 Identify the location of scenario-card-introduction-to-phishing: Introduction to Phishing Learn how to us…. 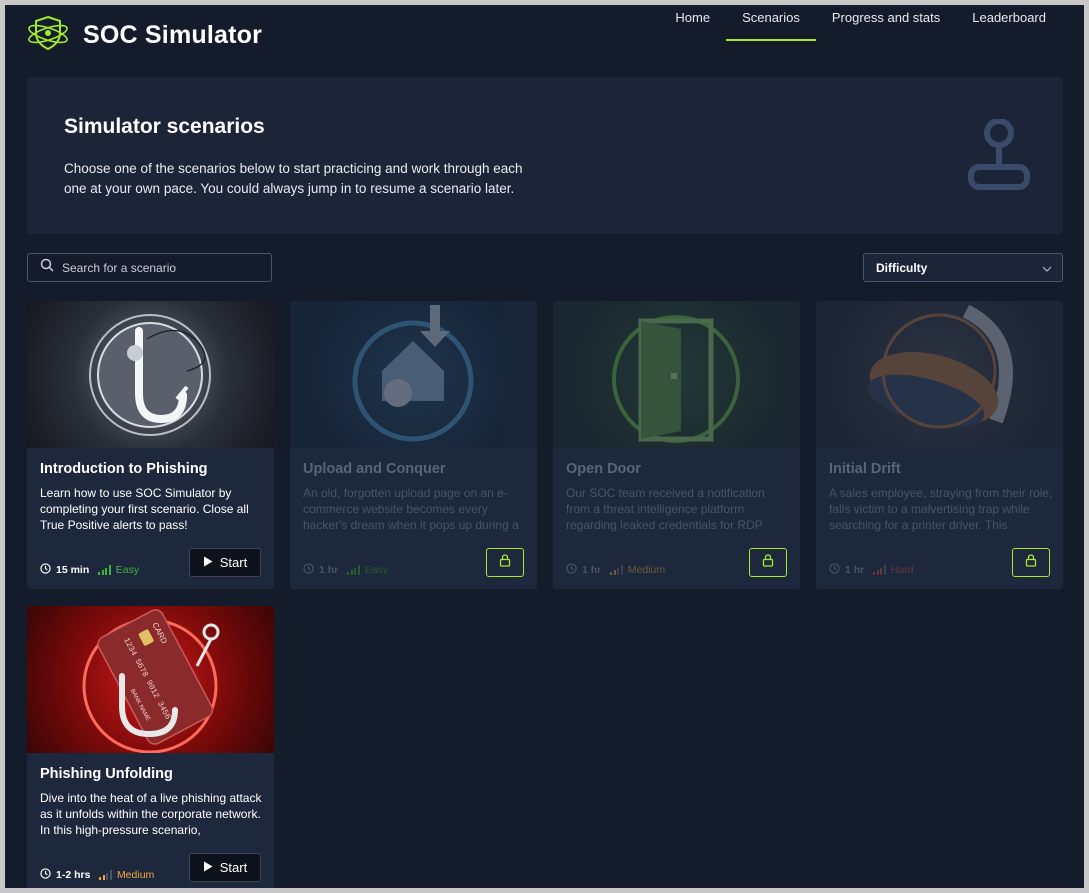
(150, 445).